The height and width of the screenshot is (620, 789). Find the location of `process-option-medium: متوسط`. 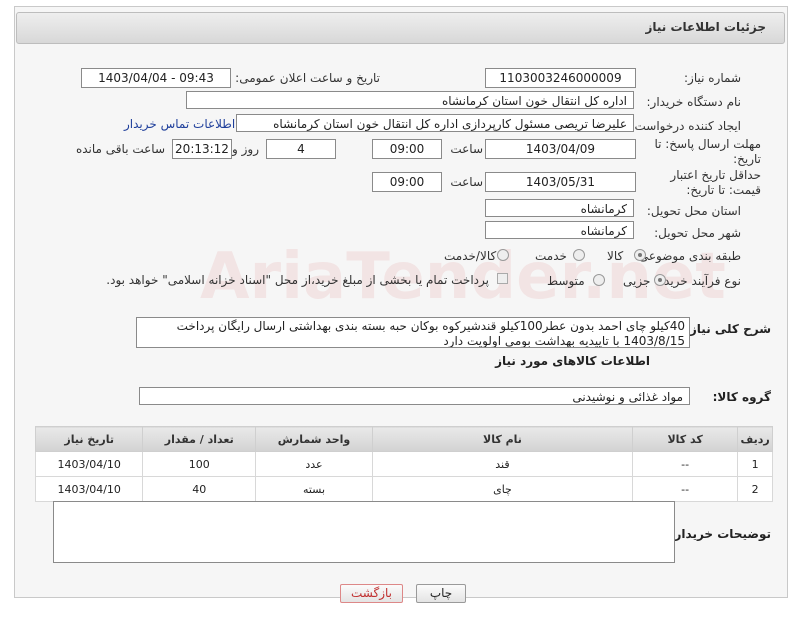

process-option-medium: متوسط is located at coordinates (566, 281).